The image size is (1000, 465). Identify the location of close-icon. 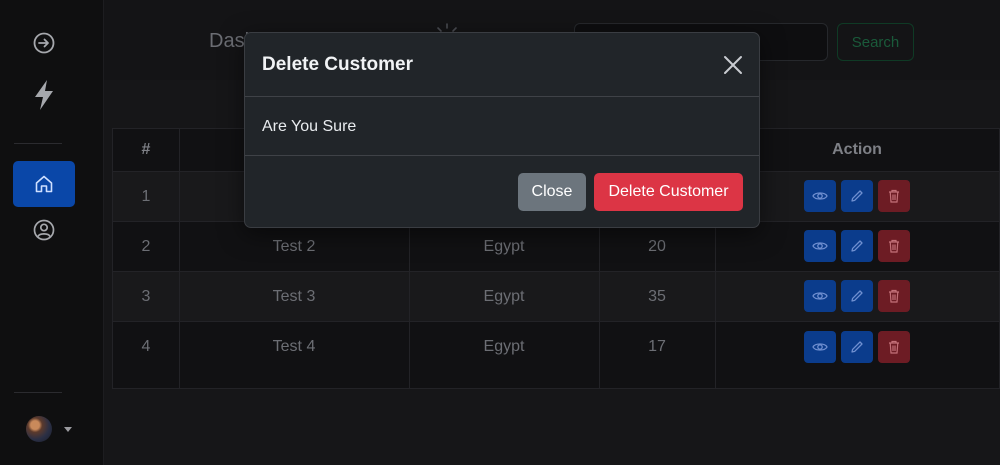
(733, 65).